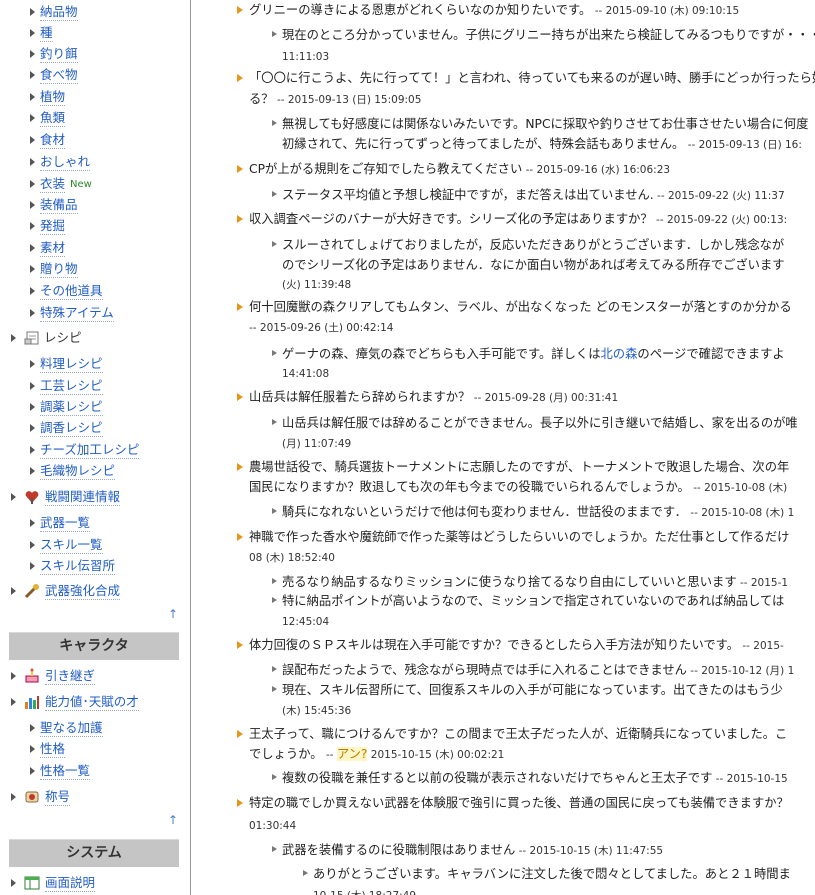 The height and width of the screenshot is (895, 815). Describe the element at coordinates (292, 558) in the screenshot. I see `timestamp: 08 (木) 18:52:40` at that location.